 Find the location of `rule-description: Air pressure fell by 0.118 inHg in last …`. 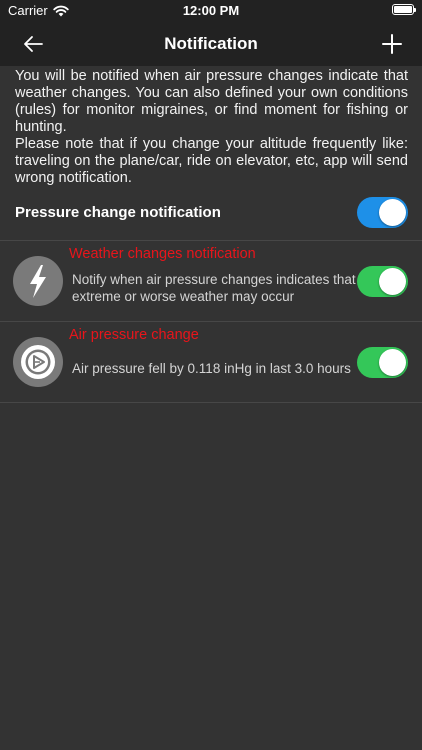

rule-description: Air pressure fell by 0.118 inHg in last … is located at coordinates (211, 368).